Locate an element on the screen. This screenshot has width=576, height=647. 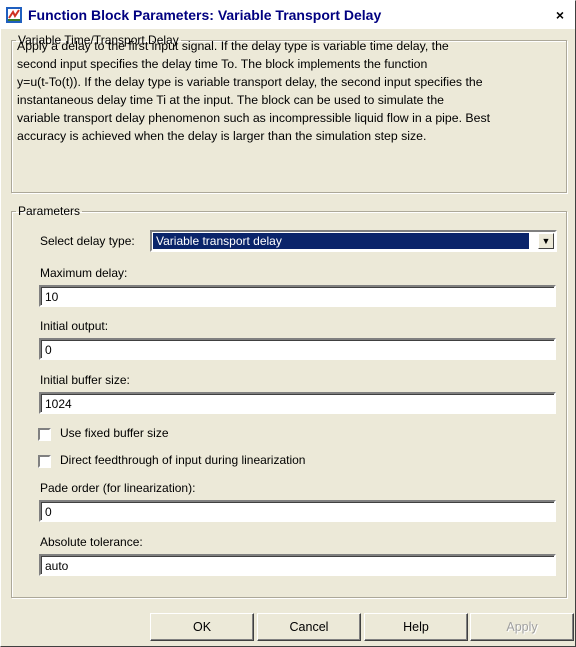
initial-buffer-label: Initial buffer size: is located at coordinates (85, 380).